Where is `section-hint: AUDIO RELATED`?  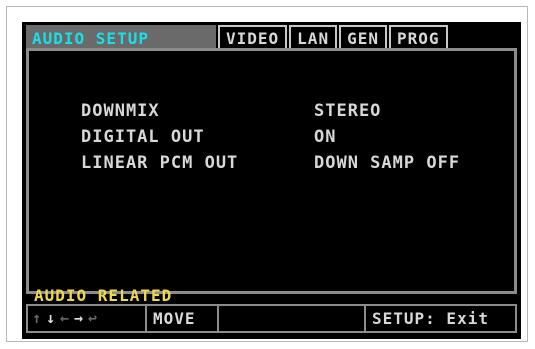 section-hint: AUDIO RELATED is located at coordinates (103, 295).